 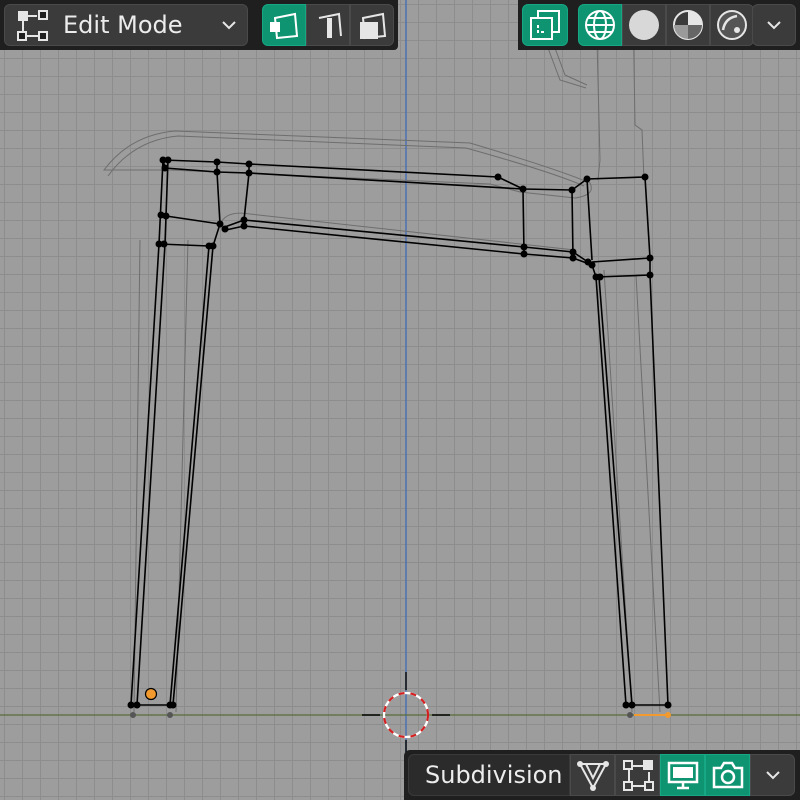 I want to click on wireframe-sphere-icon, so click(x=600, y=25).